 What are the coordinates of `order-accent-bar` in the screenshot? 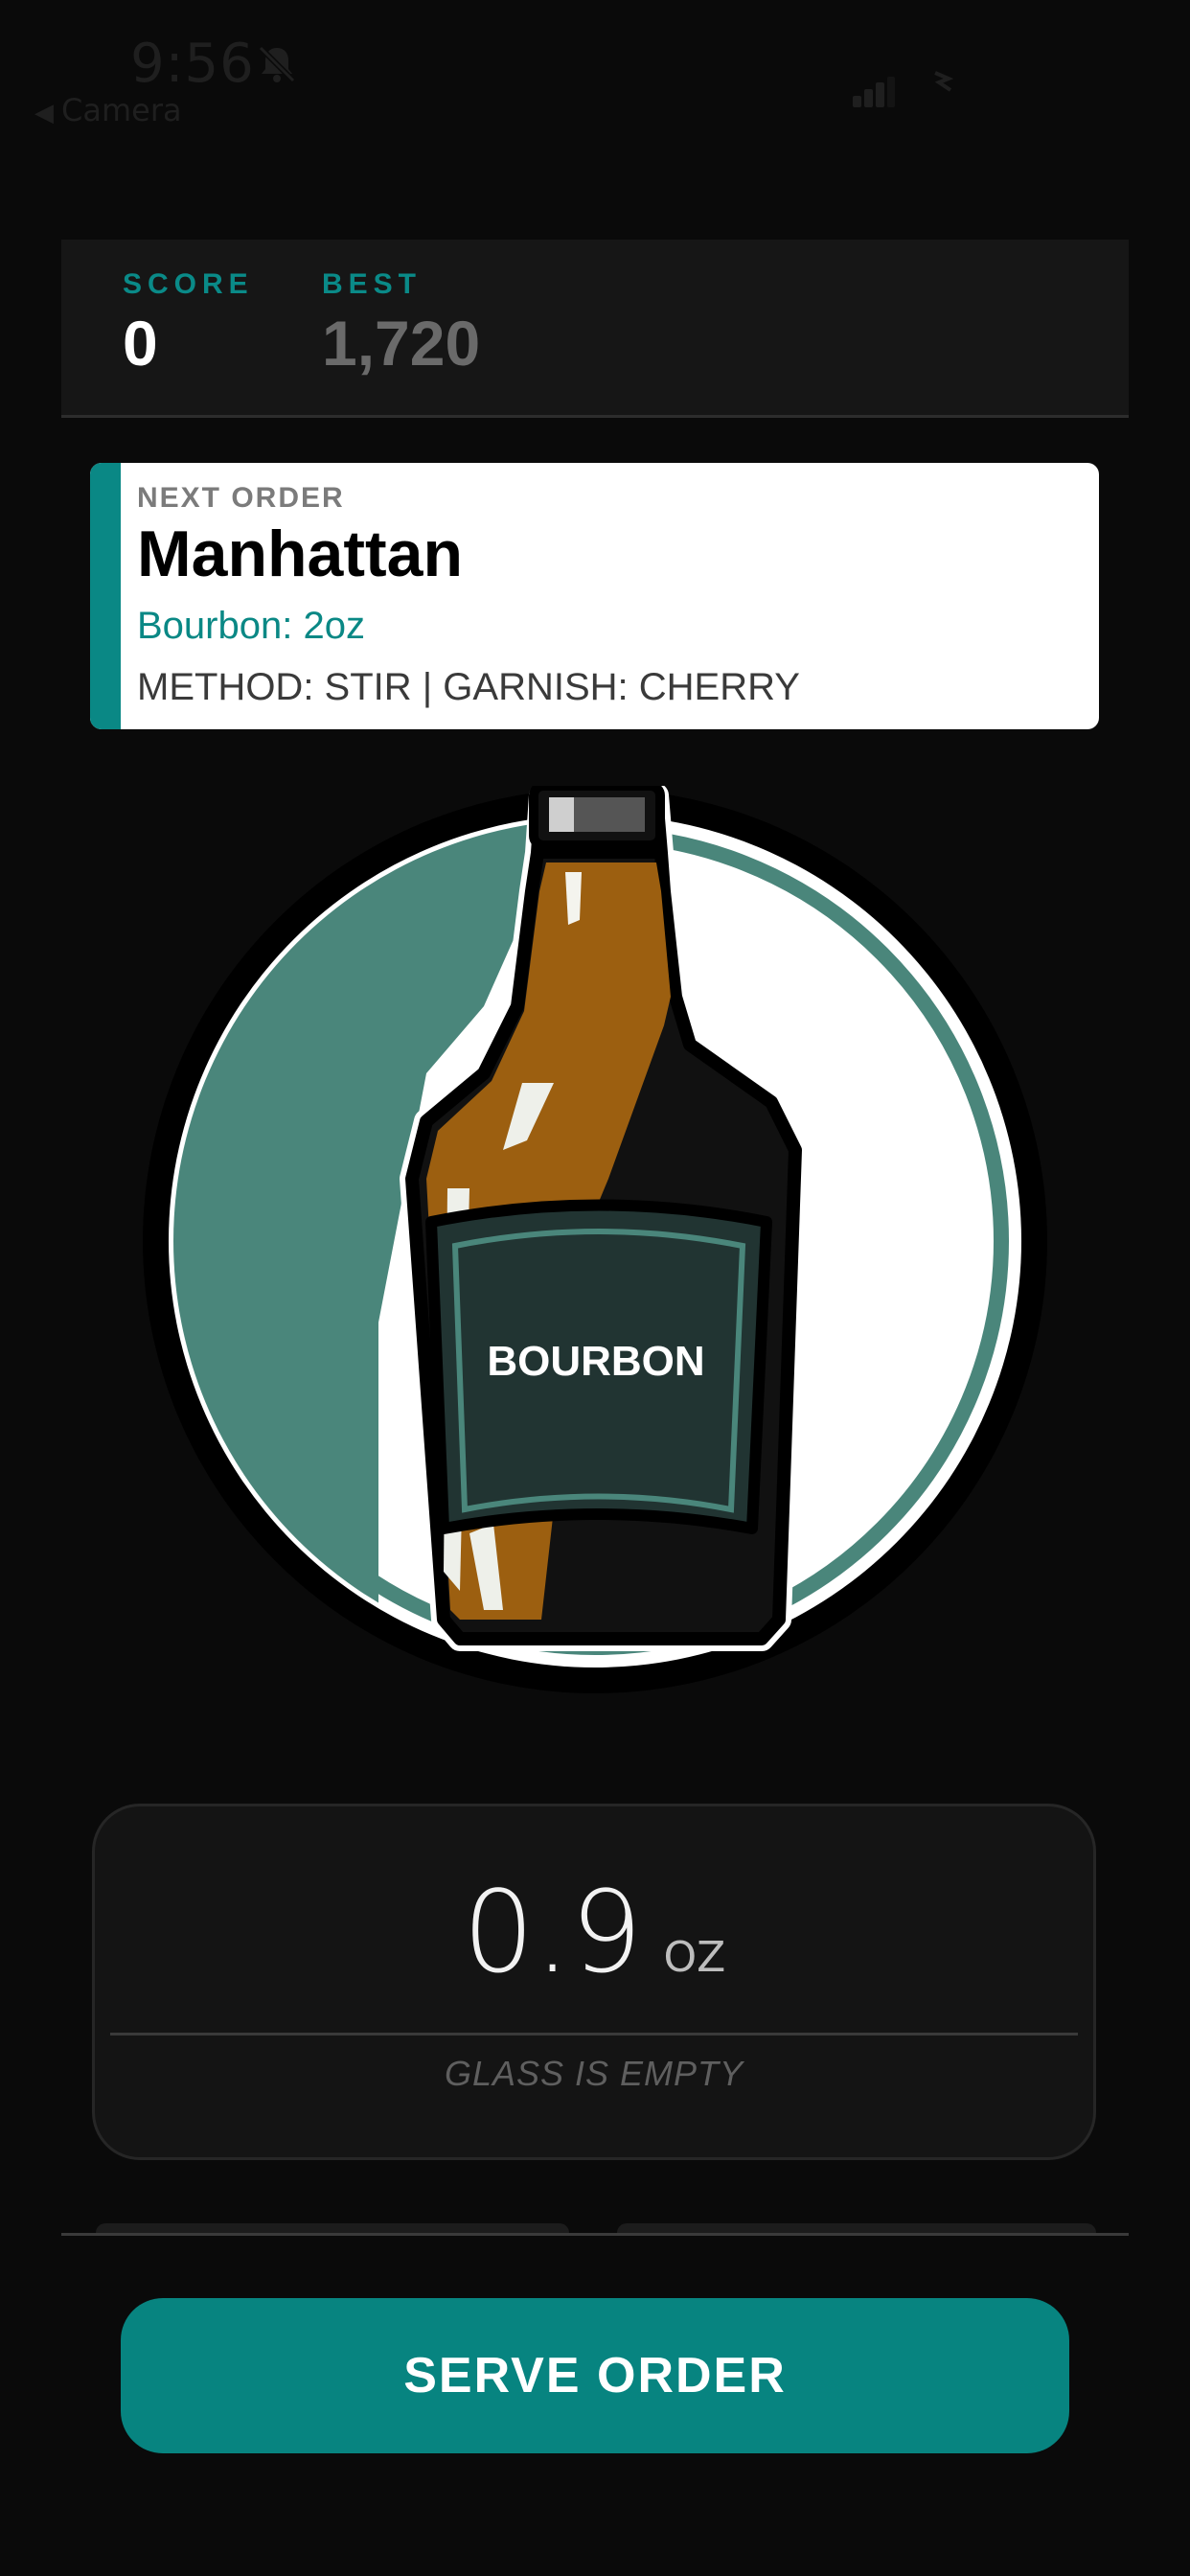 It's located at (105, 596).